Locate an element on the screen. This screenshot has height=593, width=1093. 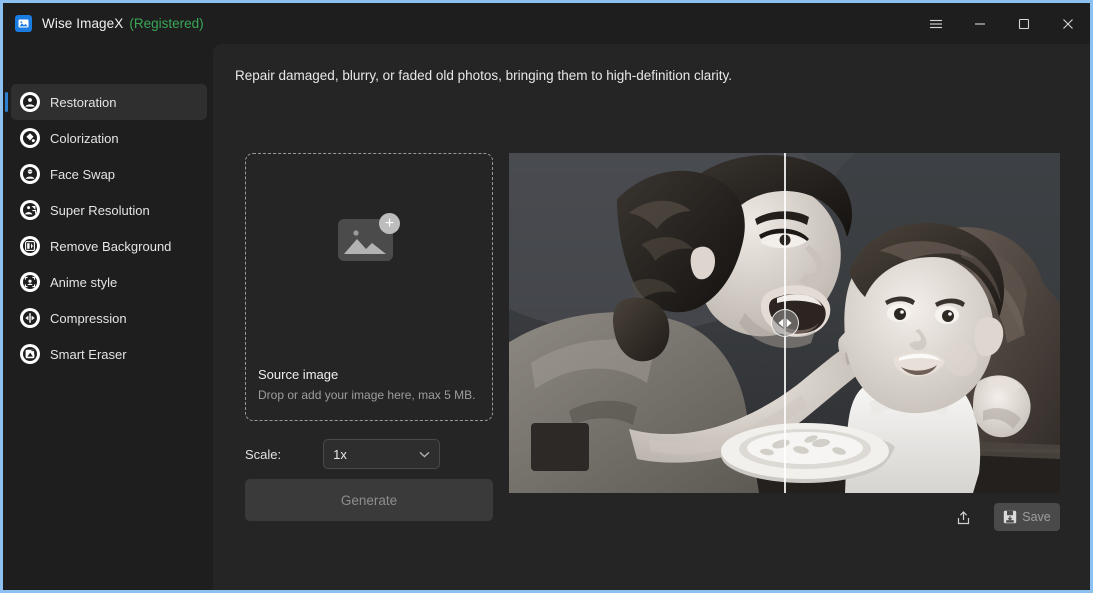
dropzone-subtitle: Drop or add your image here, max 5 MB. is located at coordinates (367, 395).